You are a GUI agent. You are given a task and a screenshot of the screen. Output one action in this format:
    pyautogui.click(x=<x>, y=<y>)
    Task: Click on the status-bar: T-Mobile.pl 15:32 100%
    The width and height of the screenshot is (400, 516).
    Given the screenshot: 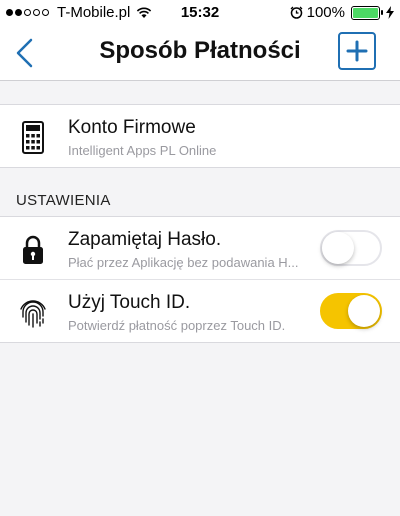 What is the action you would take?
    pyautogui.click(x=200, y=13)
    